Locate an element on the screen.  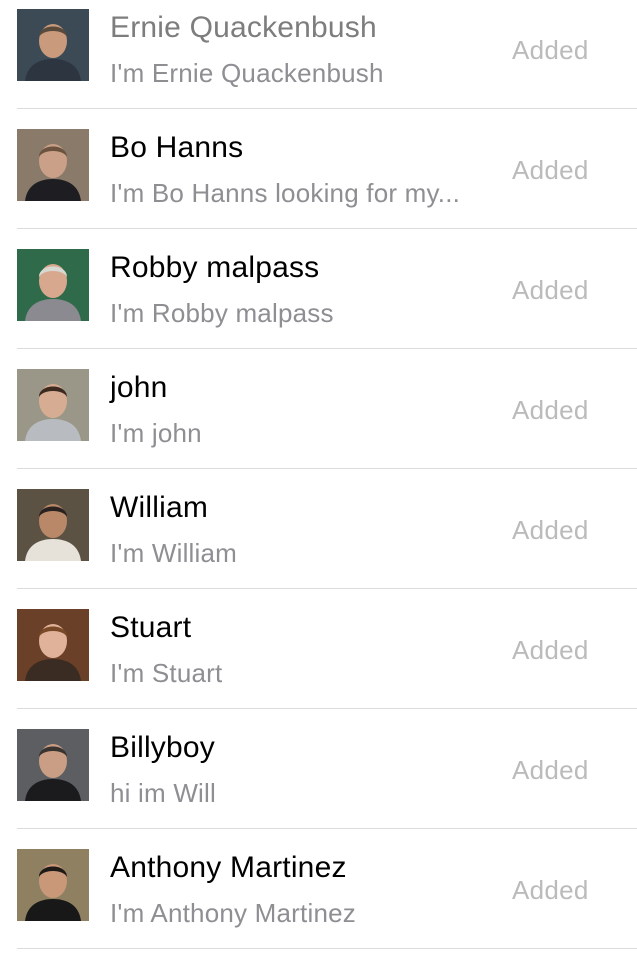
contact-name: William is located at coordinates (159, 507).